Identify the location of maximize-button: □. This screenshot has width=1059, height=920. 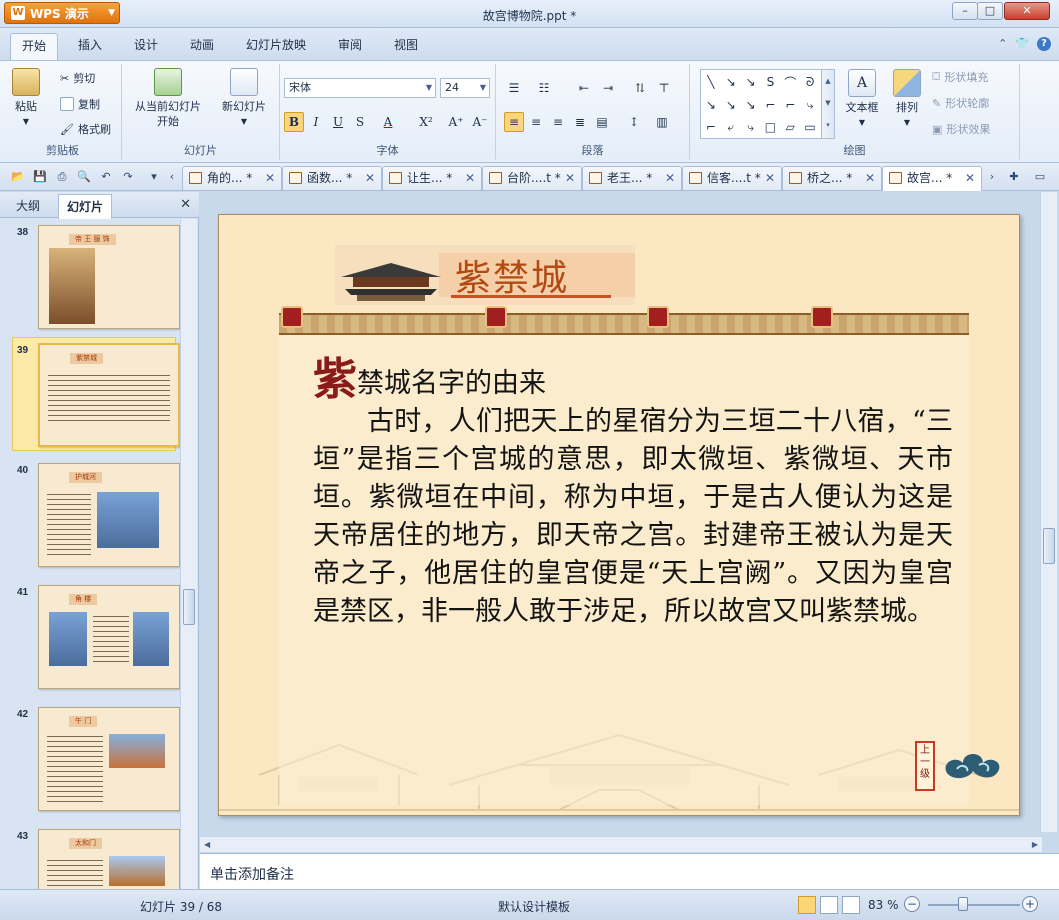
(990, 11).